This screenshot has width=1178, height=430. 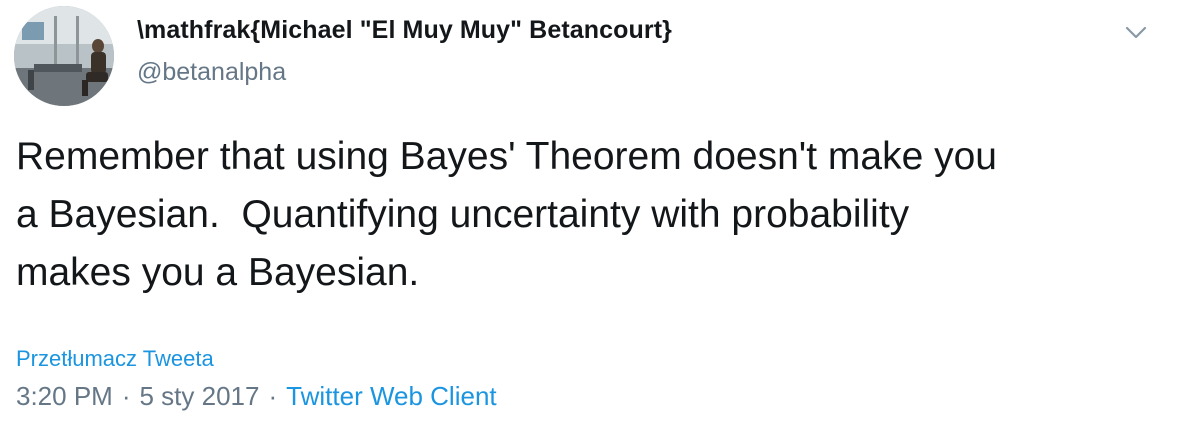 I want to click on chevron-down-icon, so click(x=1136, y=32).